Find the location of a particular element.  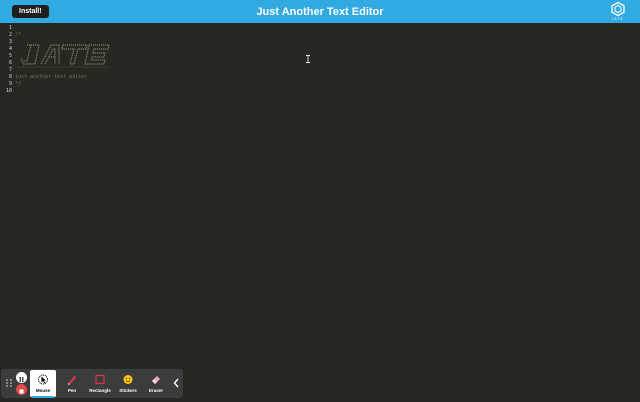

pen-icon is located at coordinates (72, 380).